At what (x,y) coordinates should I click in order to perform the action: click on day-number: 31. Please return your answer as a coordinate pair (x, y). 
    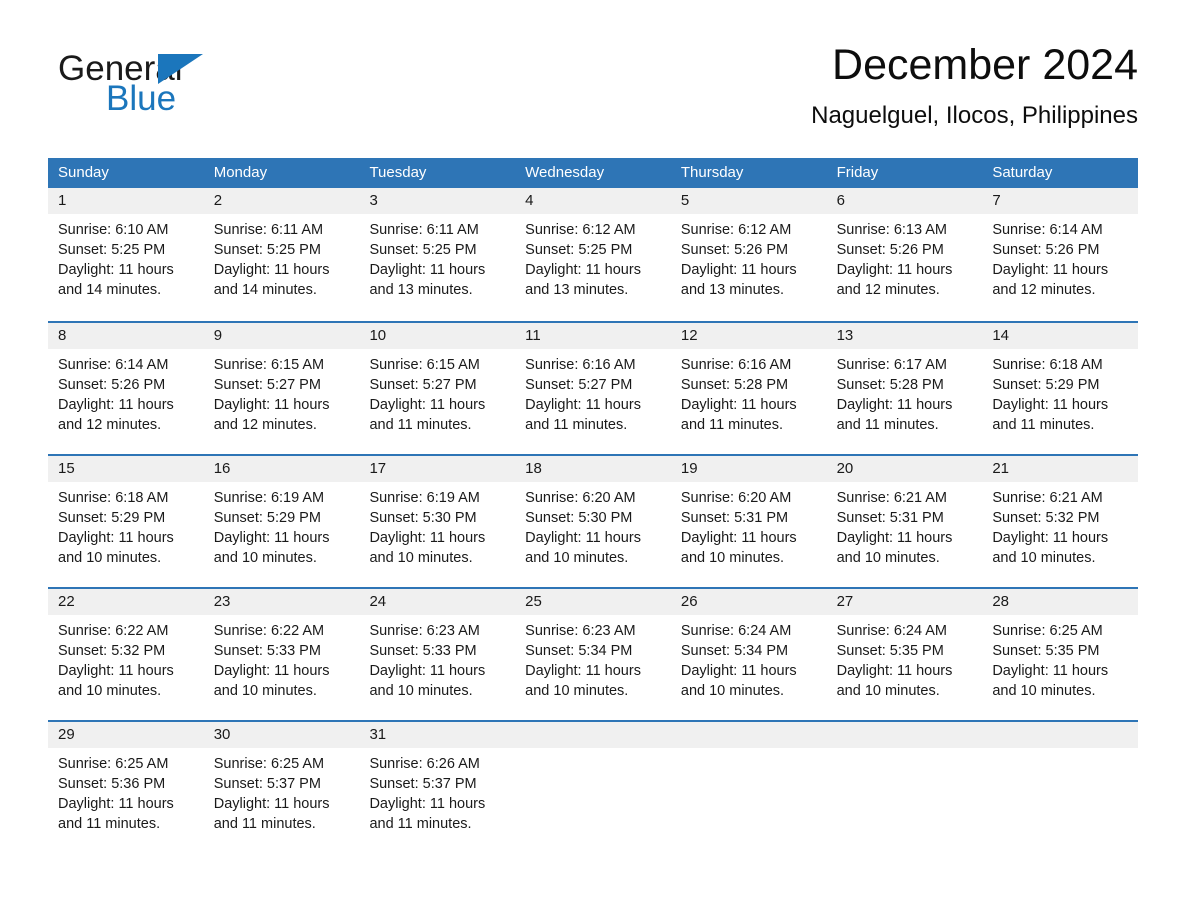
    Looking at the image, I should click on (437, 735).